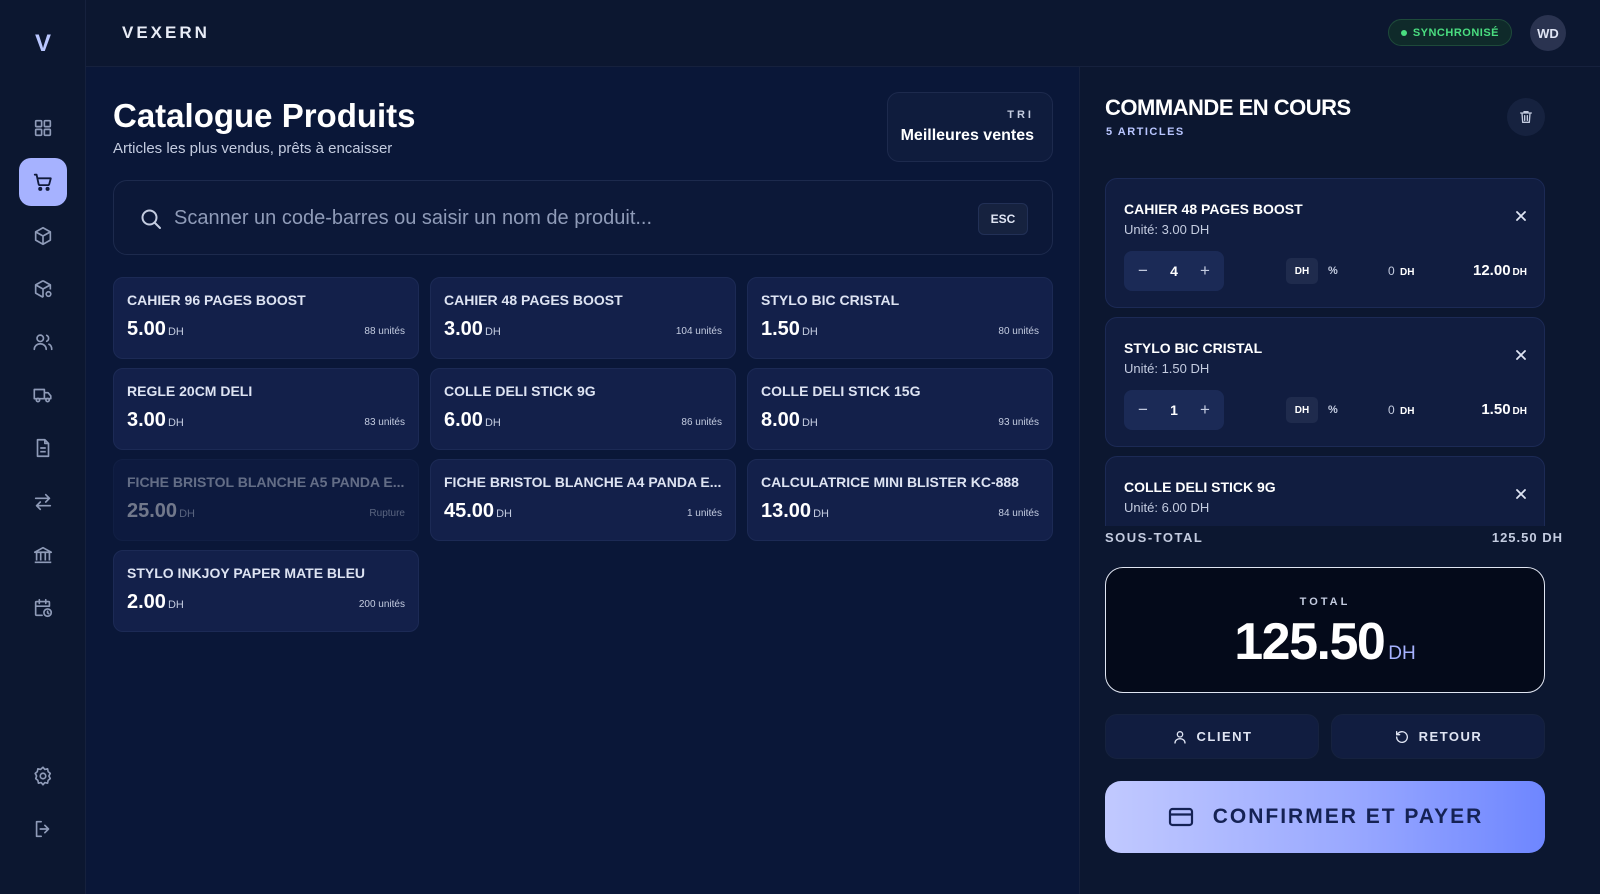 This screenshot has height=894, width=1600. I want to click on sidebar: V, so click(43, 447).